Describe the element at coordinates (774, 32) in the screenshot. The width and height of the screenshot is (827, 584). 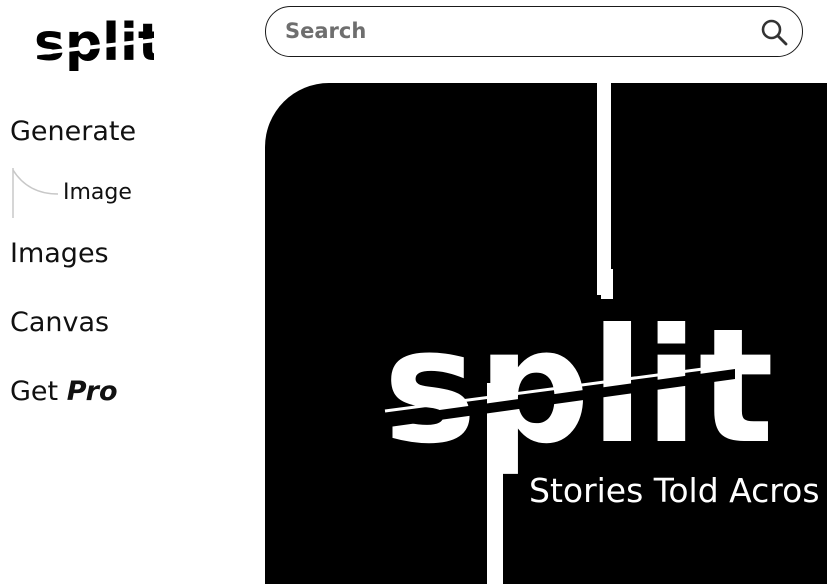
I see `search-icon` at that location.